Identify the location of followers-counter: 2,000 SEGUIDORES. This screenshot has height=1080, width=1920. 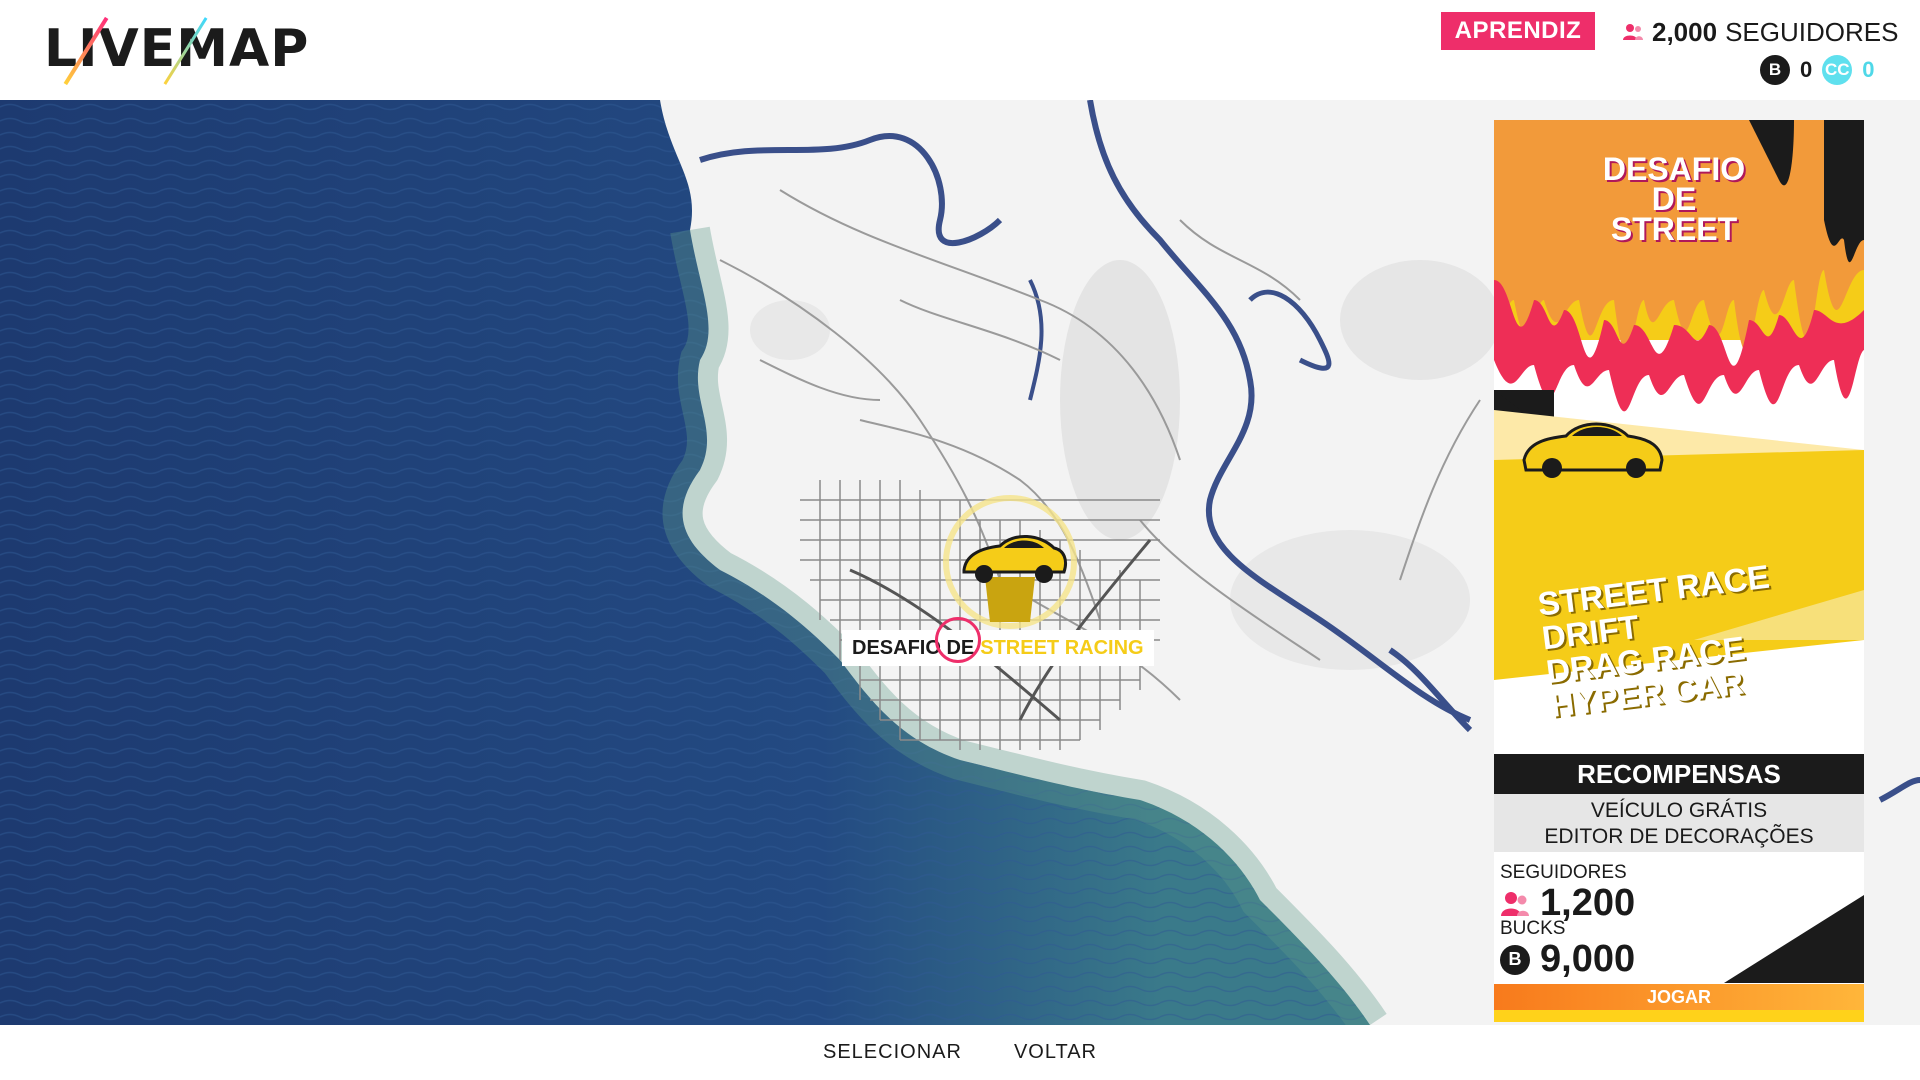
(1760, 32).